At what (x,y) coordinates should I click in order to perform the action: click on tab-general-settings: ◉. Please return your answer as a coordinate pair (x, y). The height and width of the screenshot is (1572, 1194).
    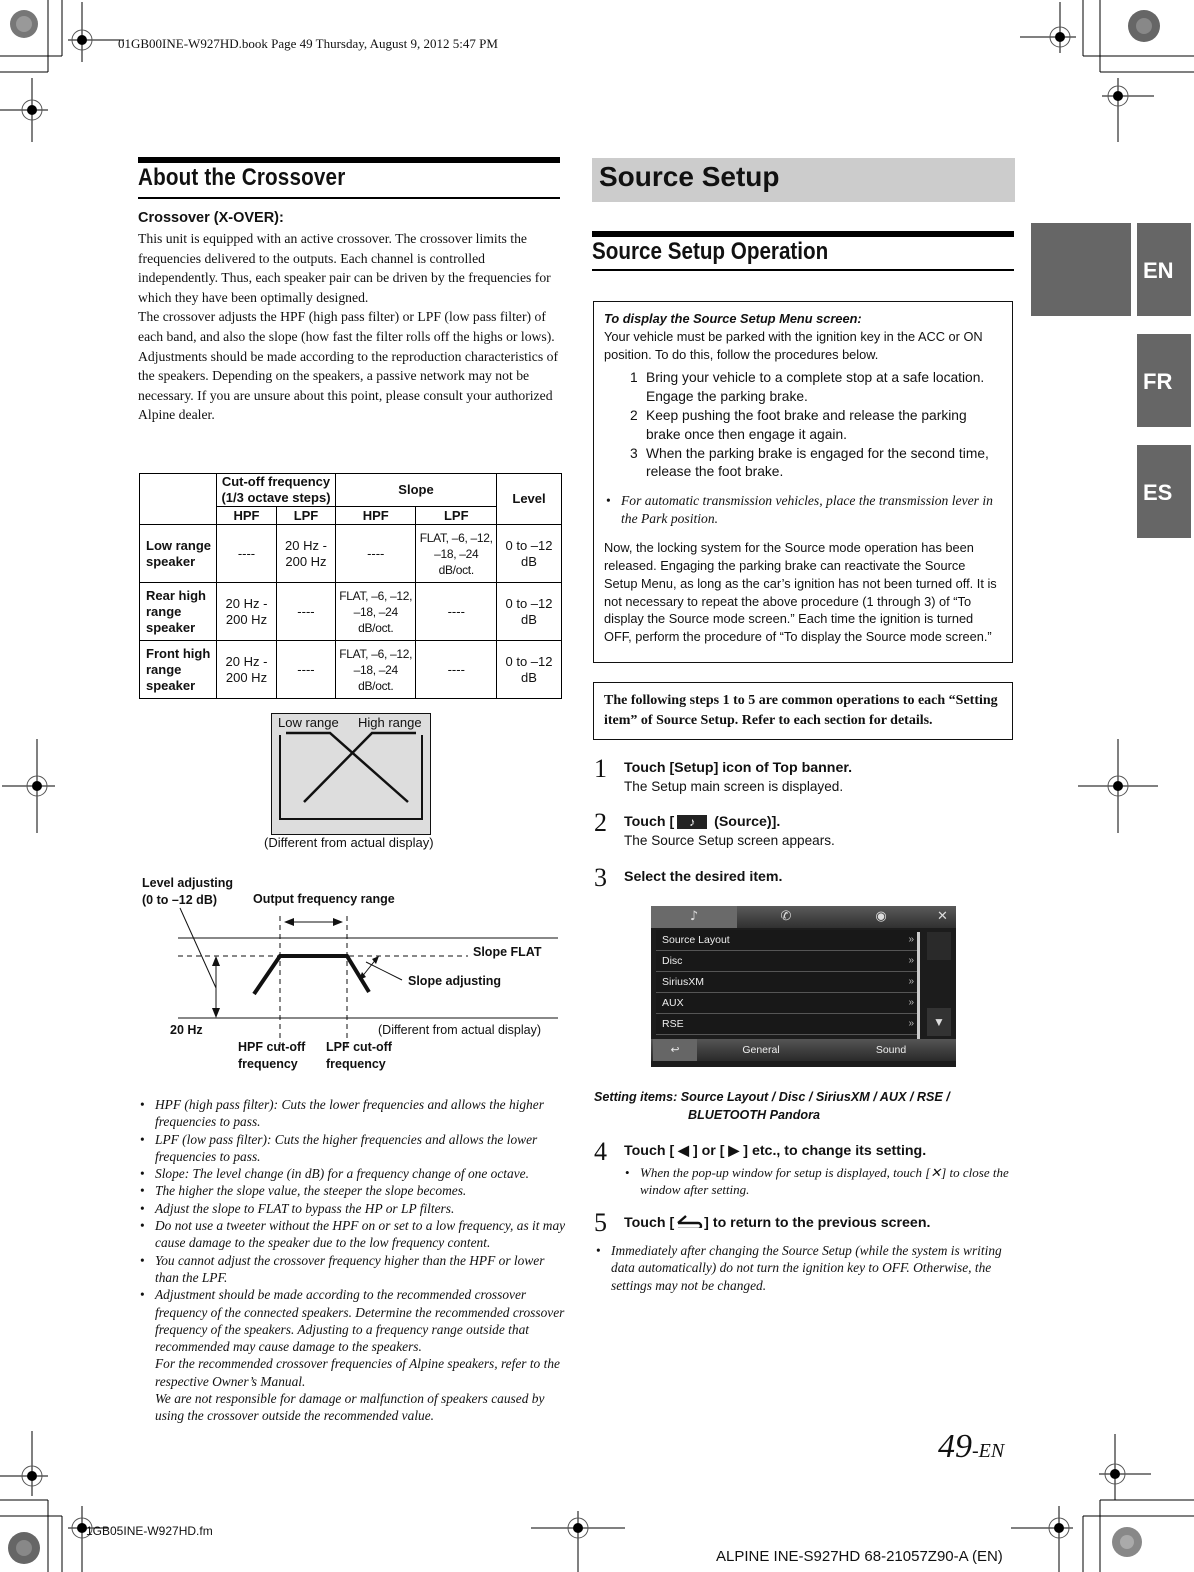
    Looking at the image, I should click on (881, 917).